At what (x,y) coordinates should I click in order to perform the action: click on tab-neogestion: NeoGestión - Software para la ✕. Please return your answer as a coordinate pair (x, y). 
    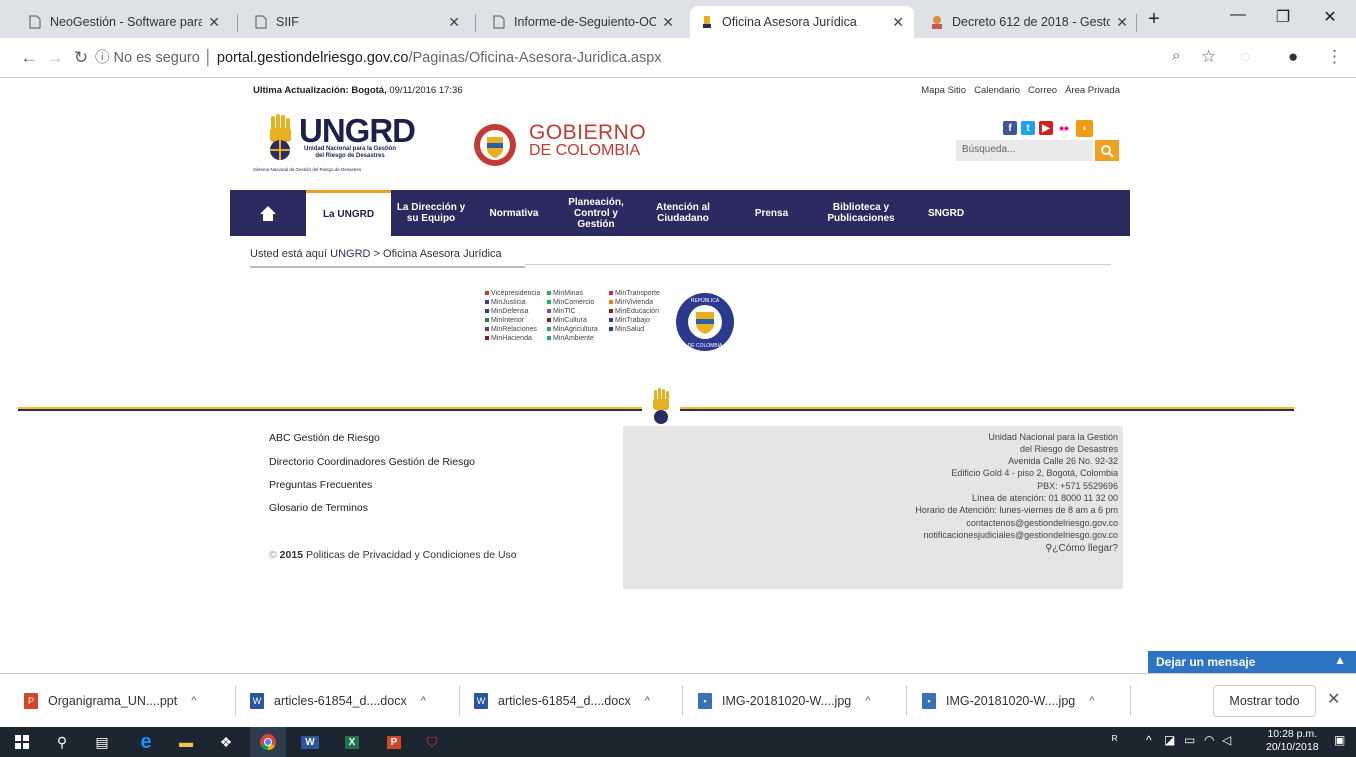
    Looking at the image, I should click on (124, 22).